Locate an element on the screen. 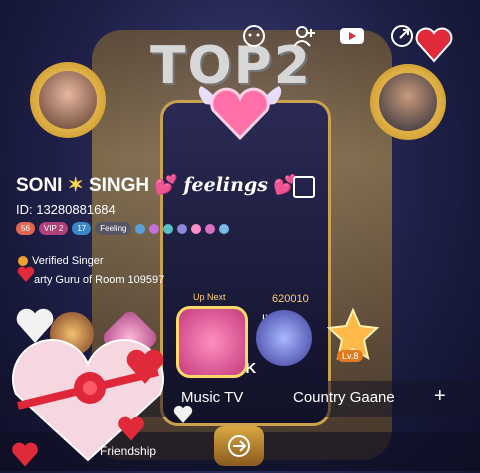 Image resolution: width=480 pixels, height=473 pixels. avatar-right is located at coordinates (408, 102).